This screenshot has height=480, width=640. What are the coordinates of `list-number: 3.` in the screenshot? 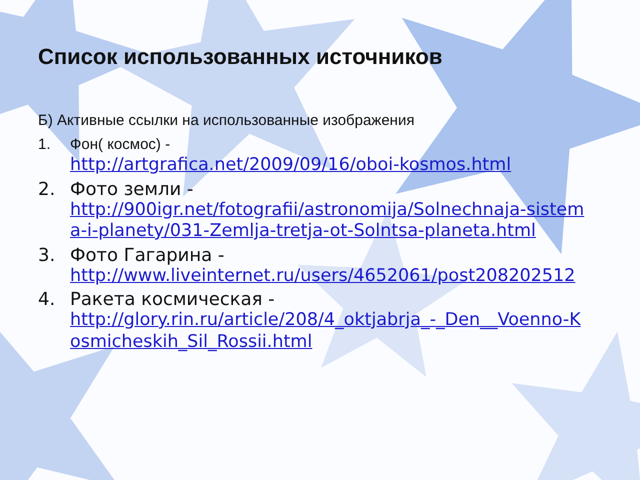 It's located at (47, 255).